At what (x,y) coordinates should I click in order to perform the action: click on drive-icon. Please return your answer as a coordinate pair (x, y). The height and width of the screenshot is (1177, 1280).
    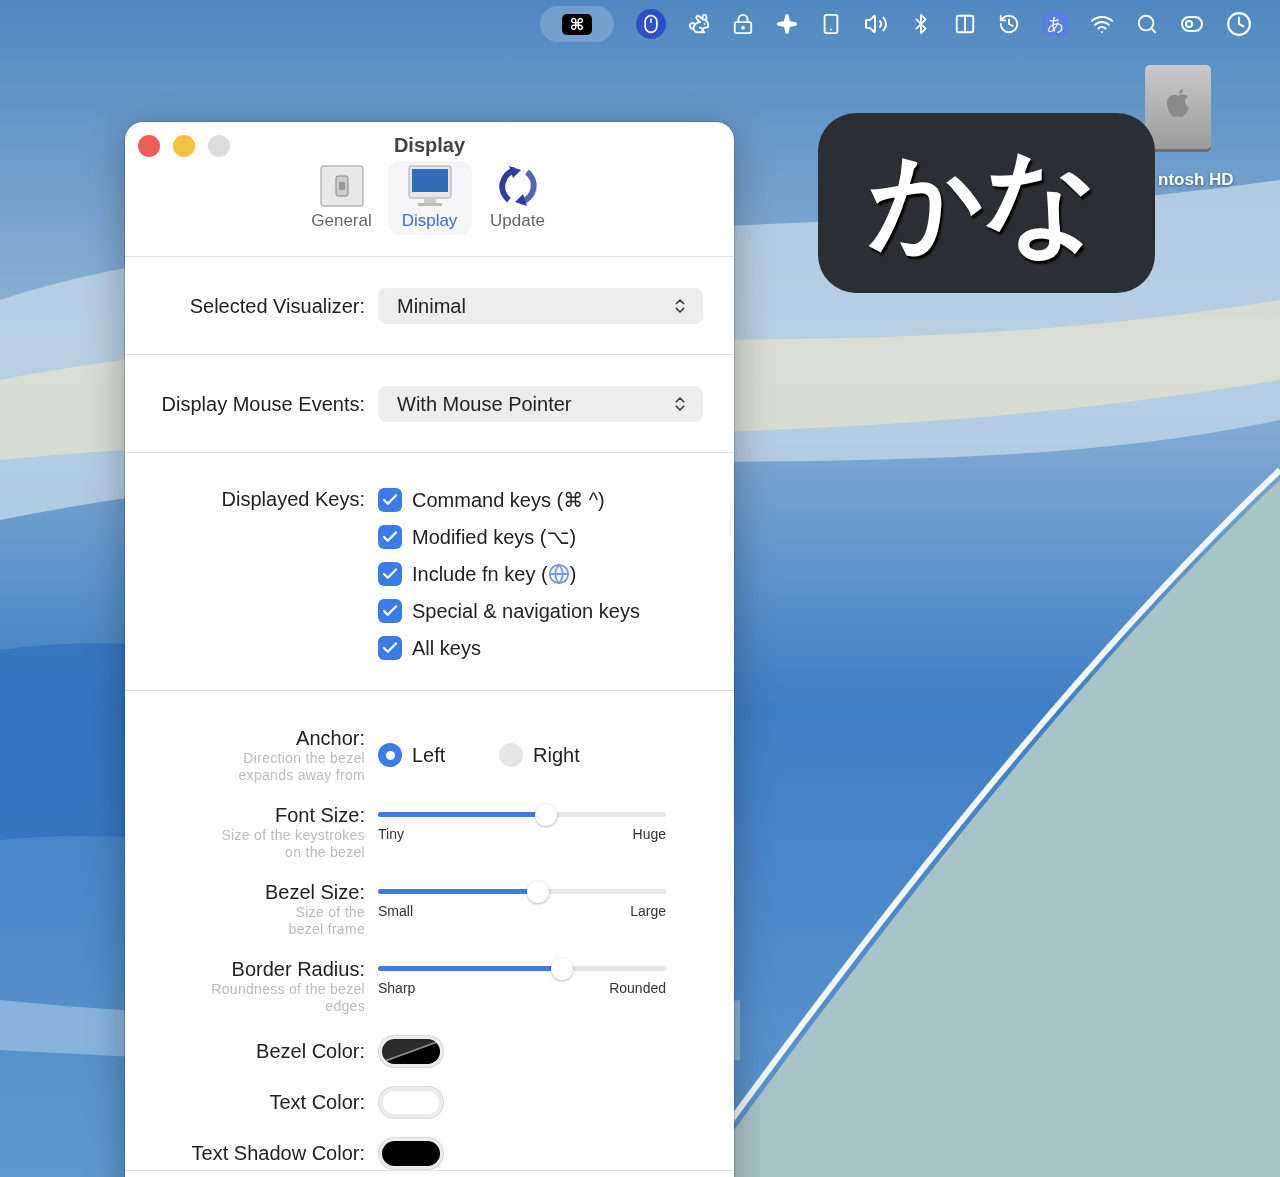
    Looking at the image, I should click on (1178, 107).